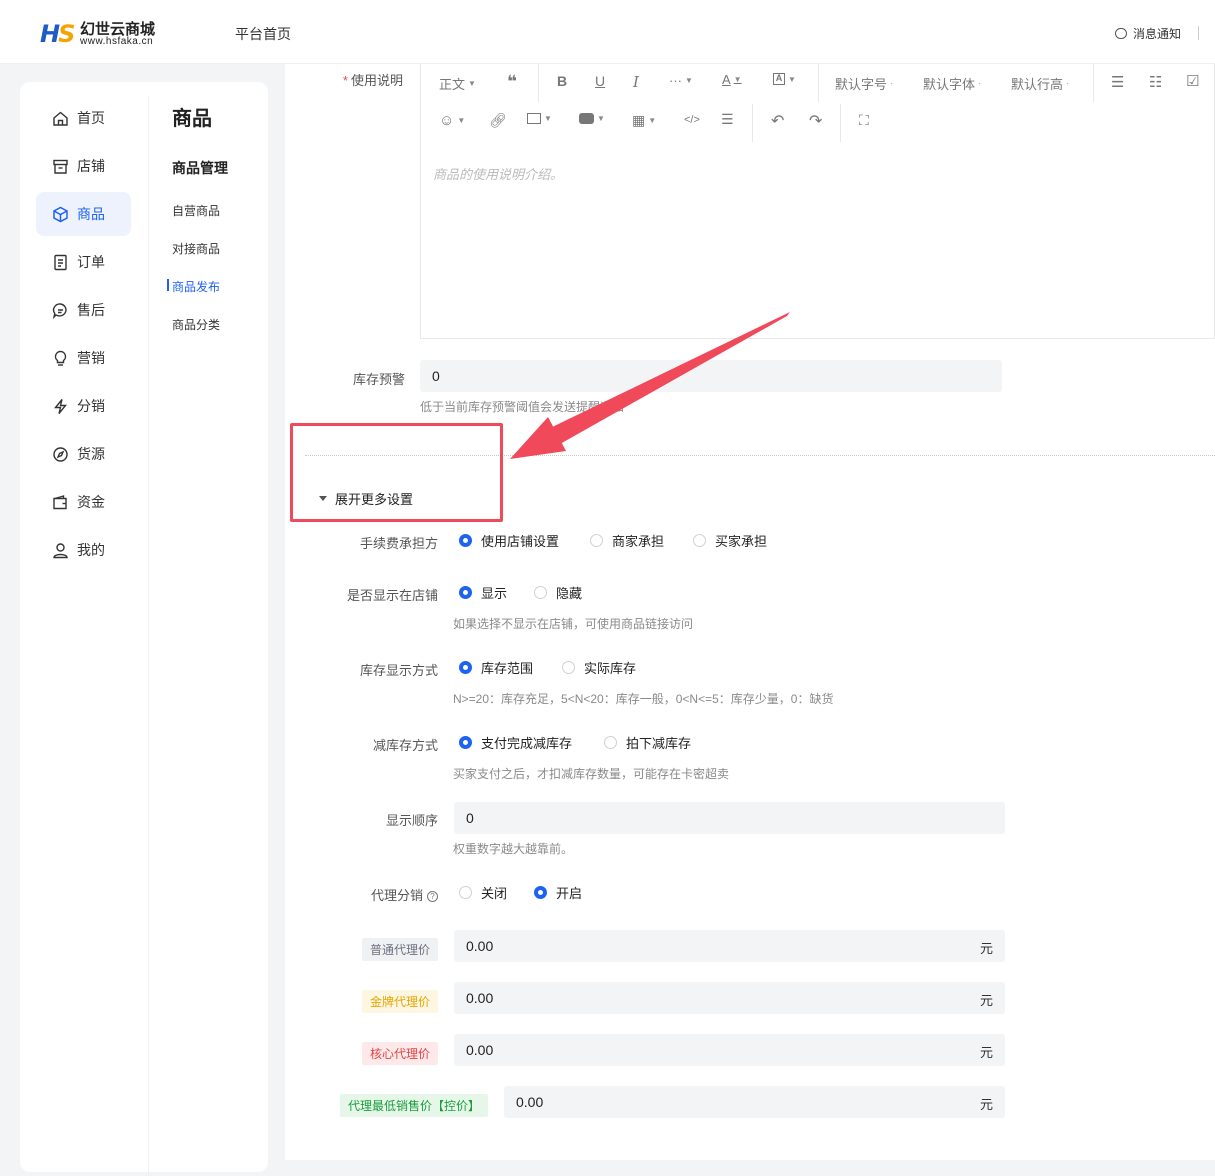 Image resolution: width=1215 pixels, height=1176 pixels. I want to click on stock-warning-hint: 低于当前库存预警阈值会发送提醒通知, so click(522, 407).